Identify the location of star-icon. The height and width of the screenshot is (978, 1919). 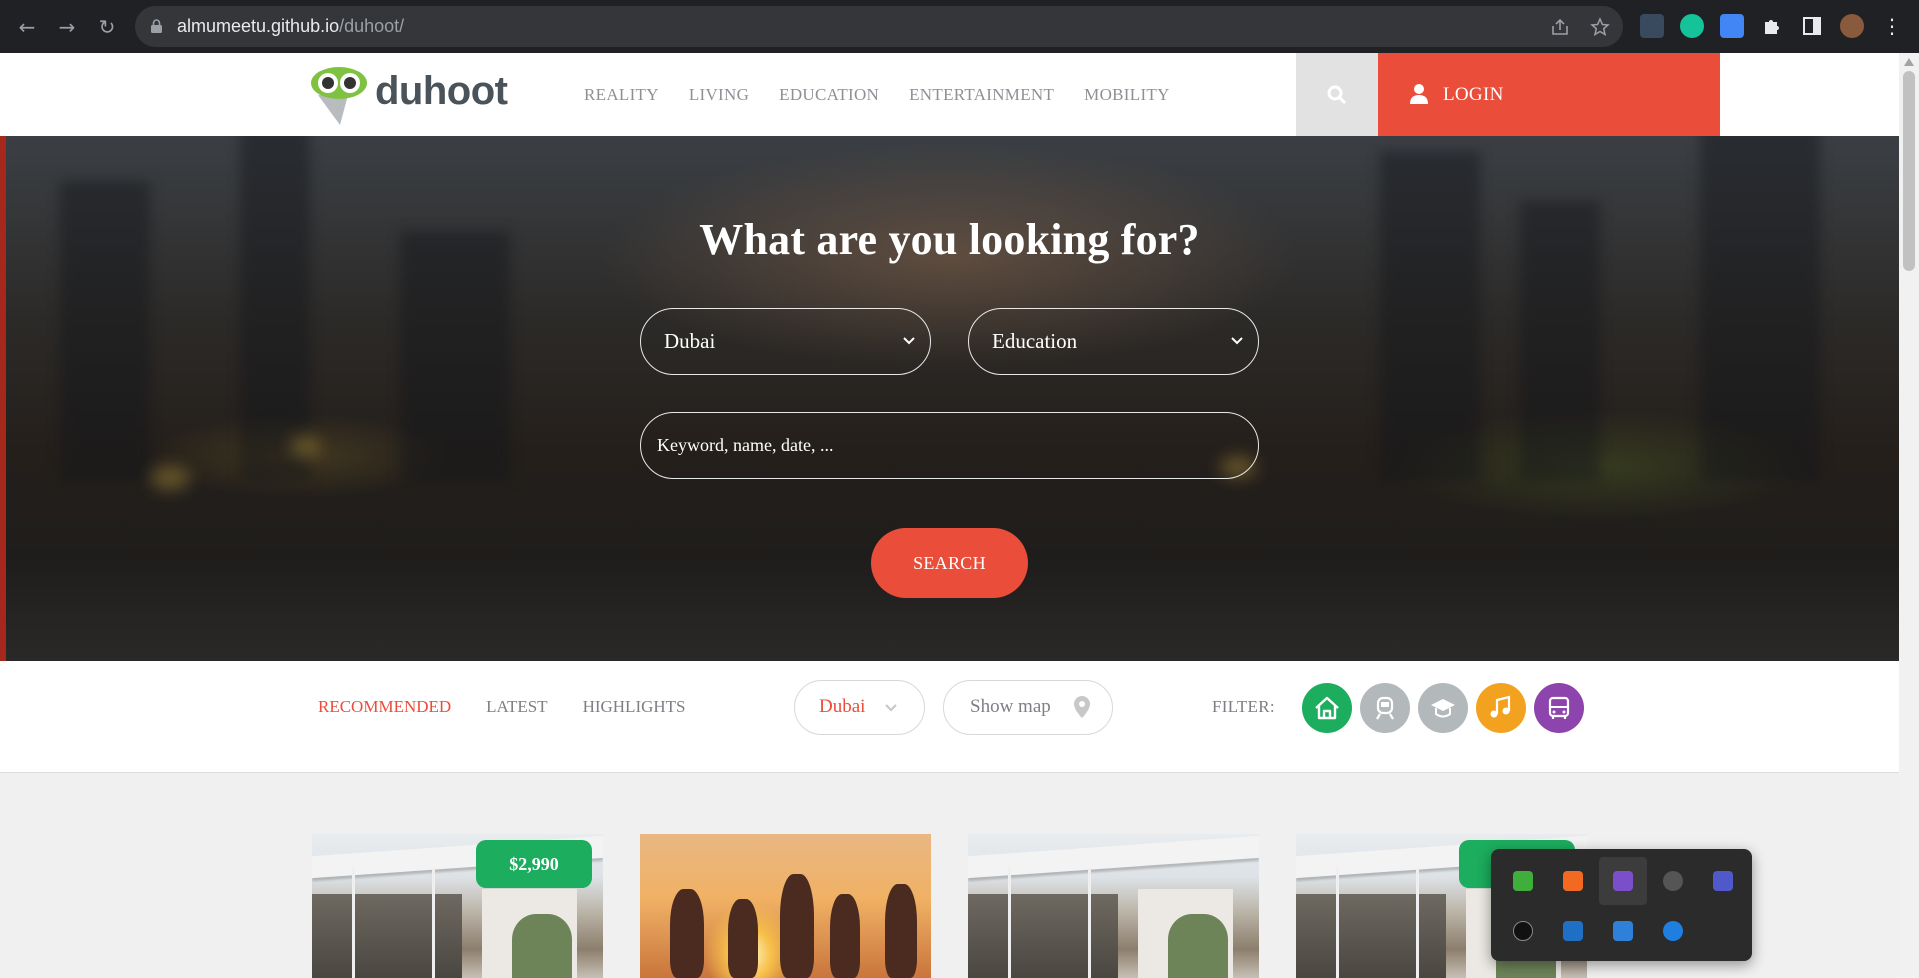
(1600, 27).